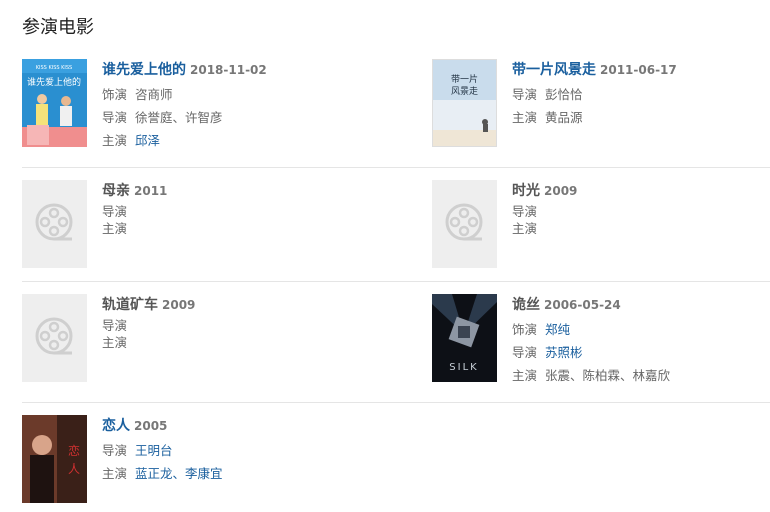 Image resolution: width=770 pixels, height=512 pixels. I want to click on director-link: 王明台, so click(154, 450).